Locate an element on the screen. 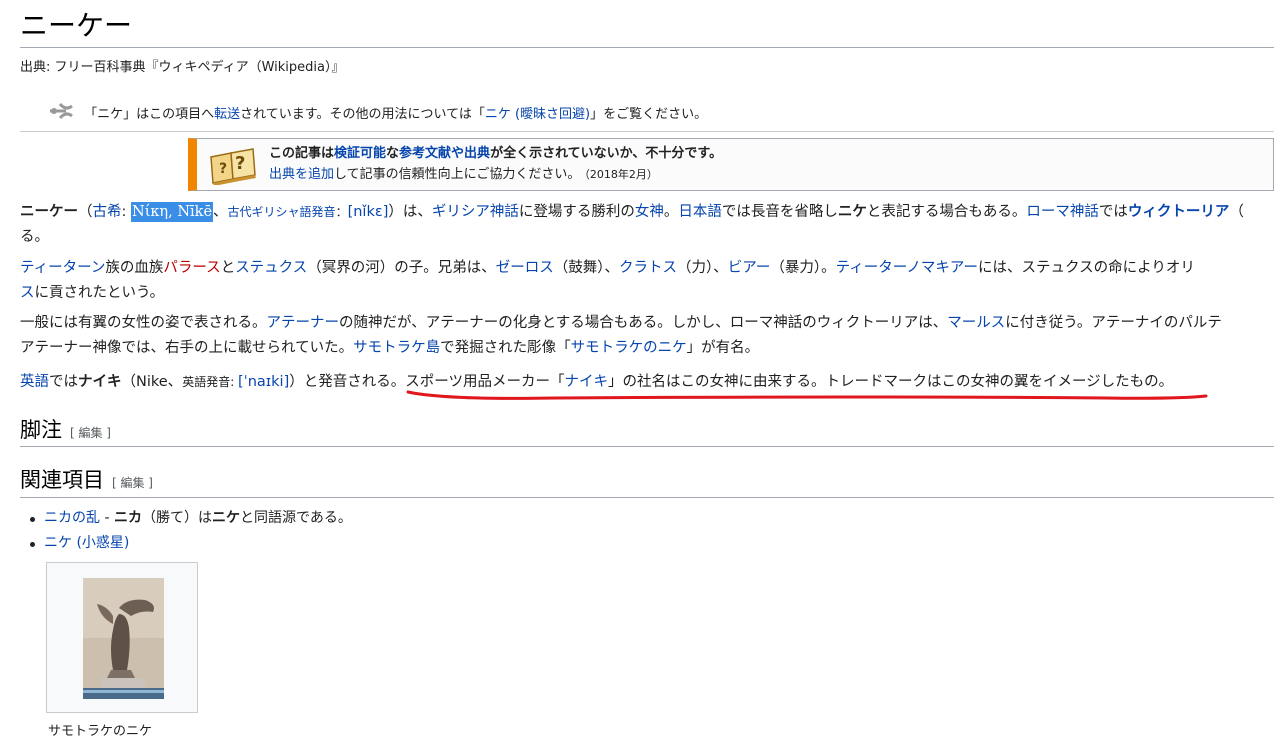 The image size is (1274, 742). verifiability-link: 検証可能 is located at coordinates (360, 153).